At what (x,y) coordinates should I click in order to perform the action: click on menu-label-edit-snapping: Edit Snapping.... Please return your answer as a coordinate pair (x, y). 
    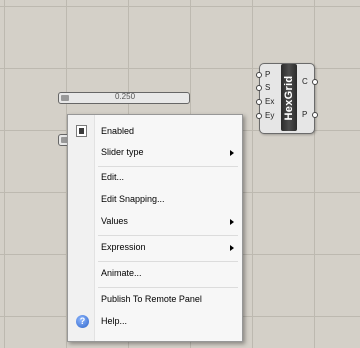
    Looking at the image, I should click on (133, 199).